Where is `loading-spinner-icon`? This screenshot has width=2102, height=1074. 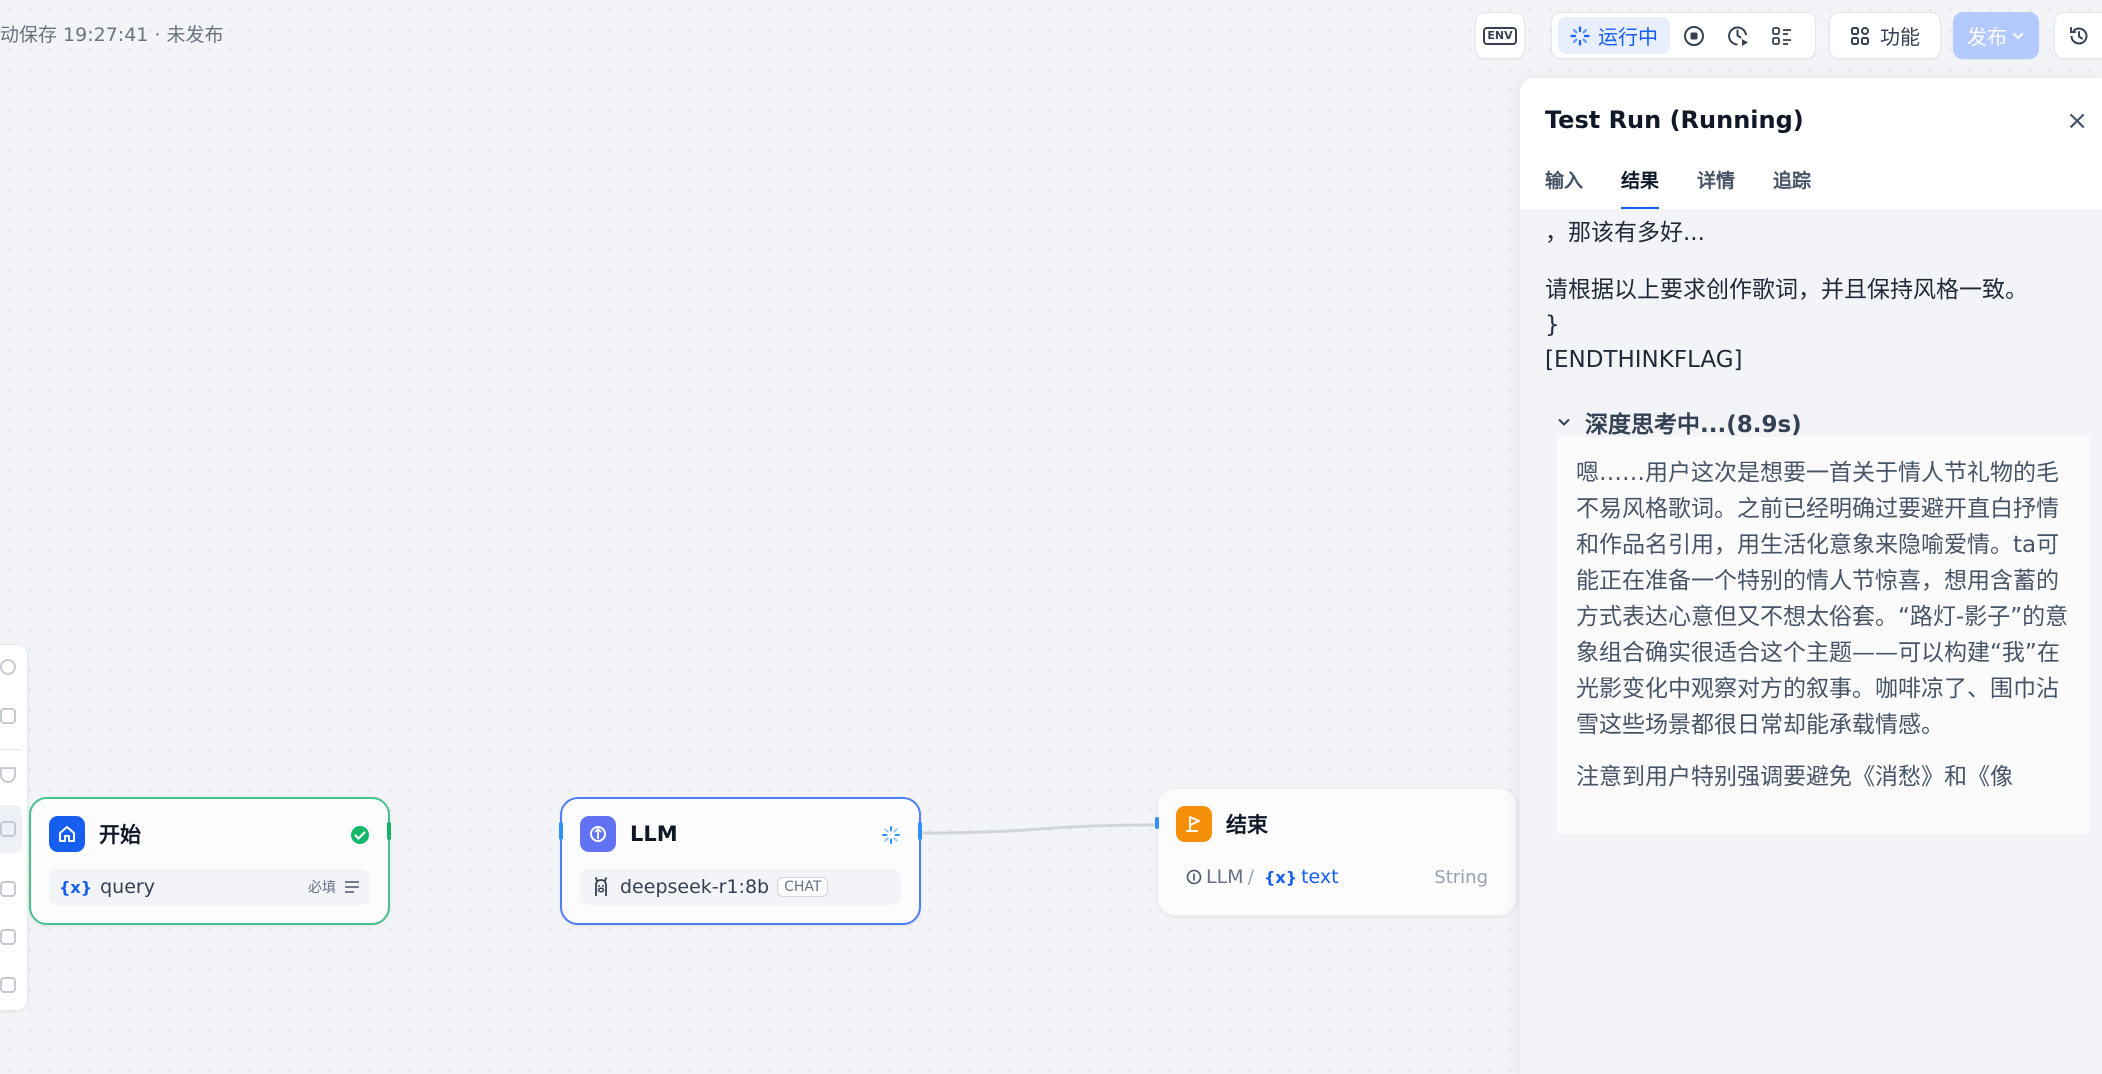
loading-spinner-icon is located at coordinates (891, 835).